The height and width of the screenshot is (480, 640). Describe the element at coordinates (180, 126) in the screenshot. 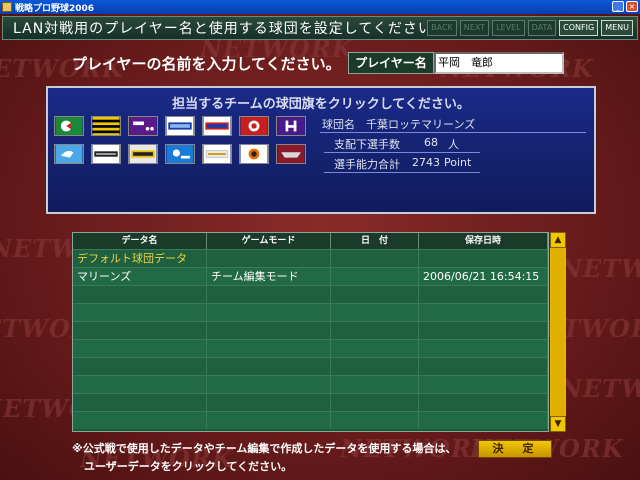

I see `team-flag-baystars` at that location.